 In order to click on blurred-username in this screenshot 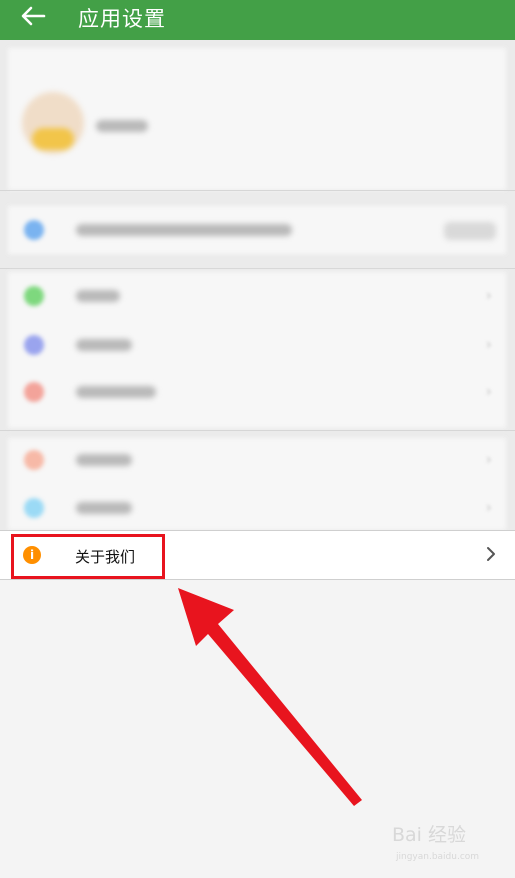, I will do `click(122, 126)`.